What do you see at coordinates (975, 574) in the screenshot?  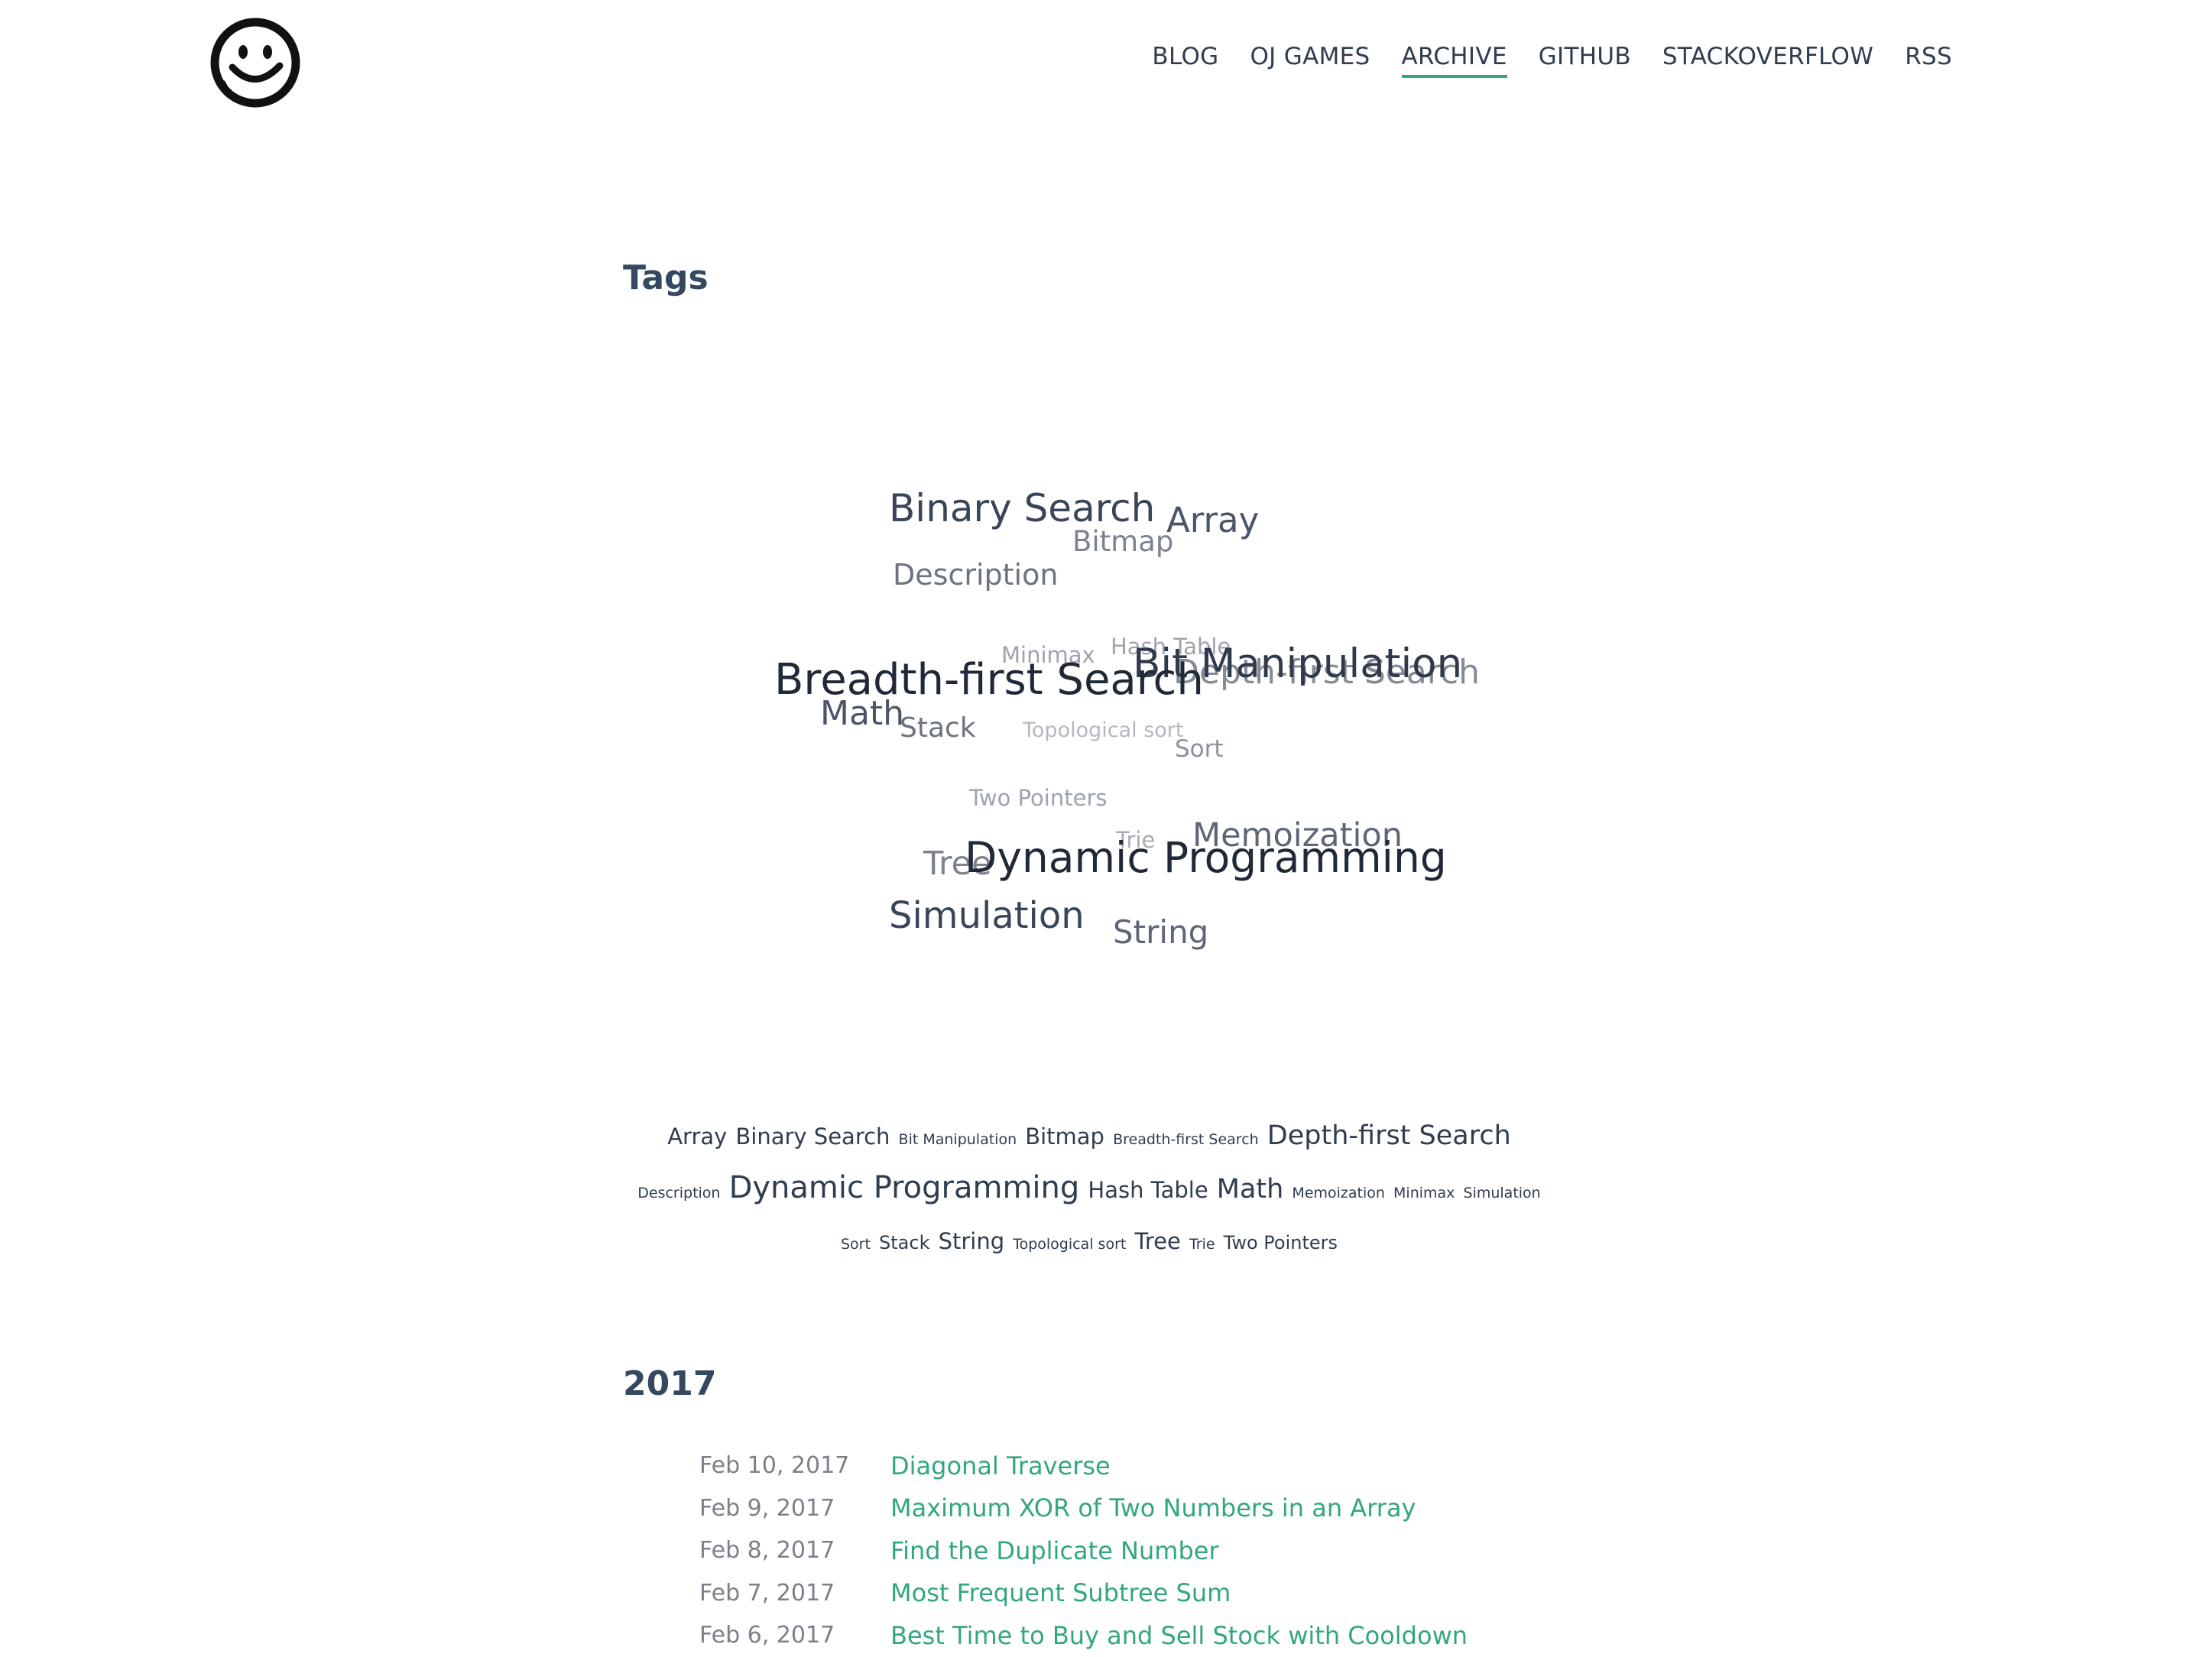 I see `cloud-tag-description: Description` at bounding box center [975, 574].